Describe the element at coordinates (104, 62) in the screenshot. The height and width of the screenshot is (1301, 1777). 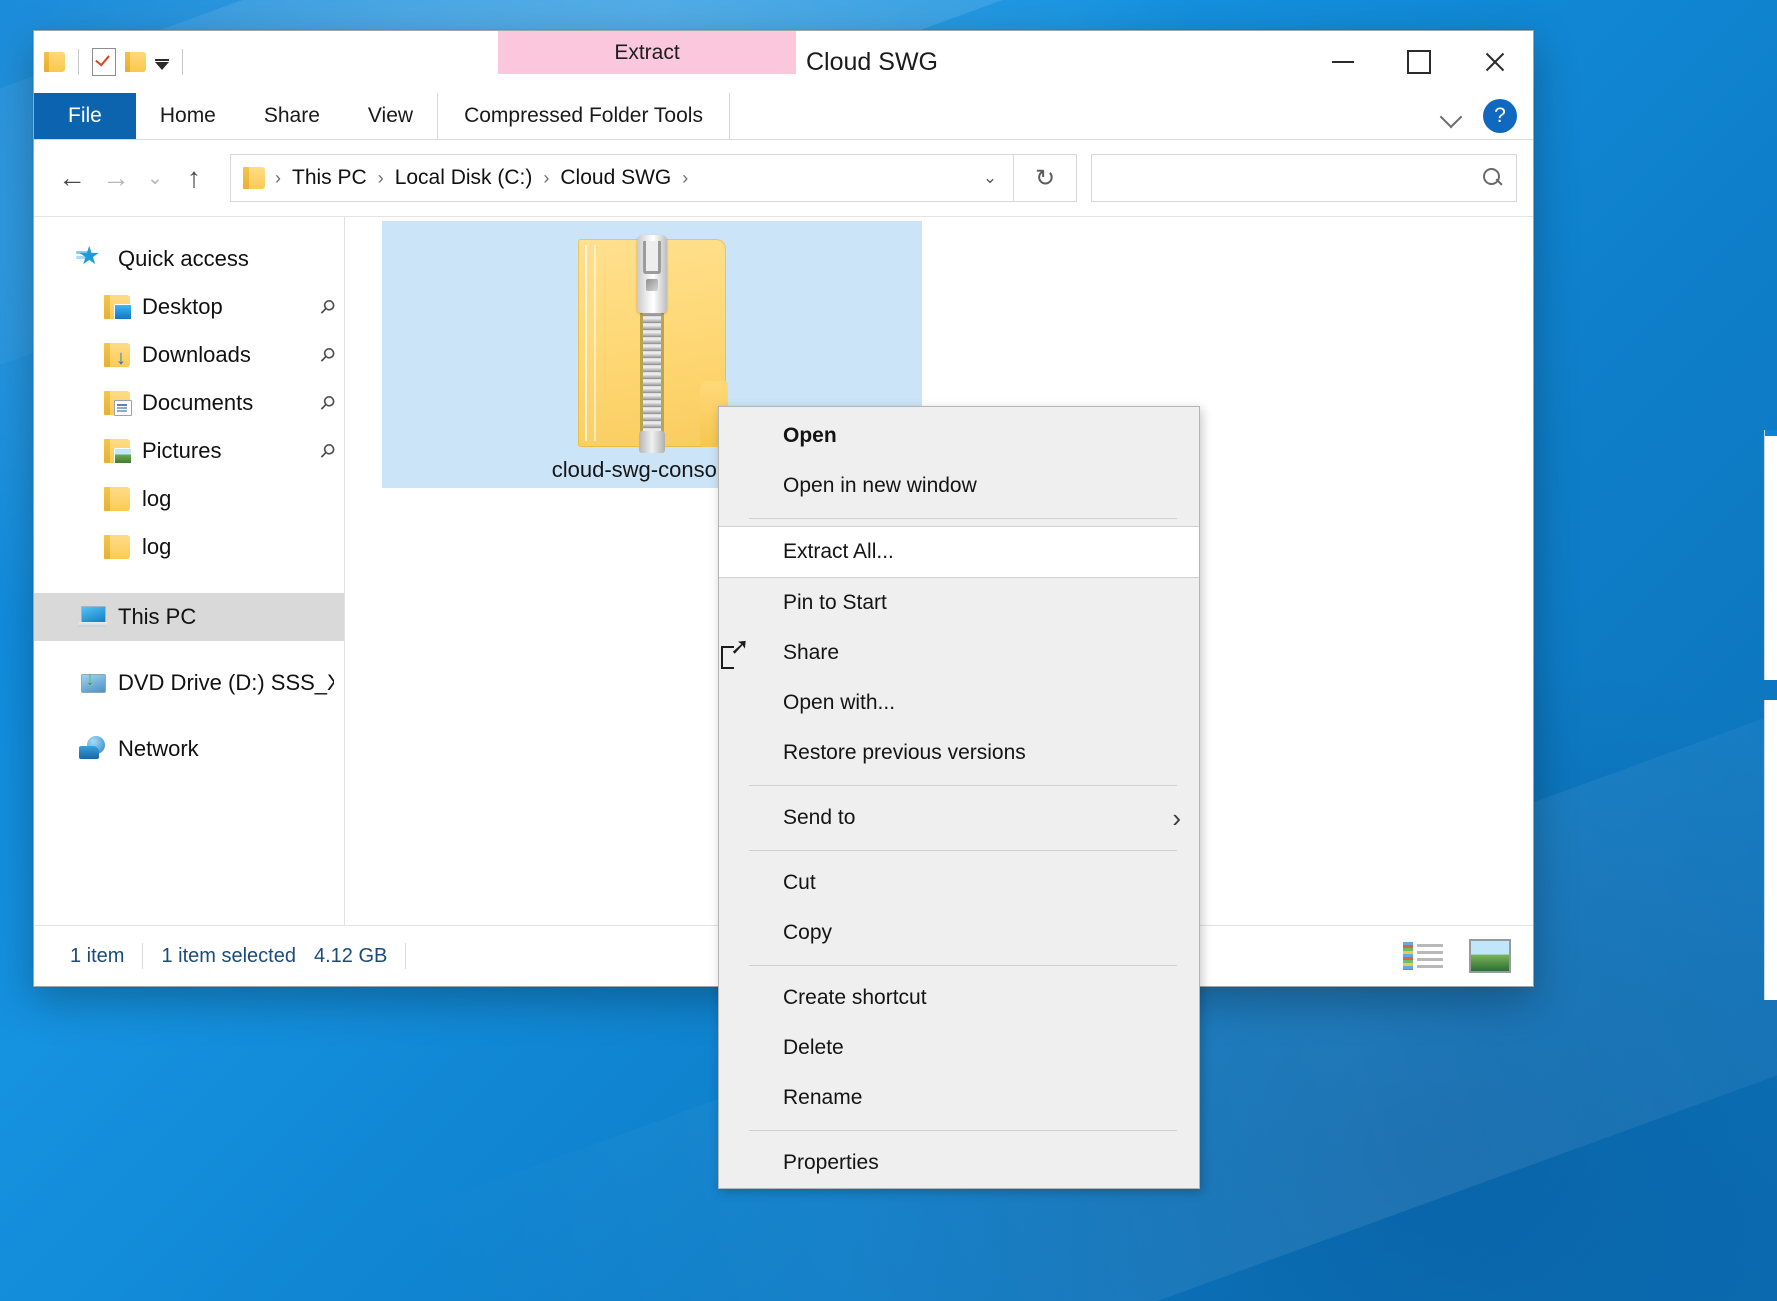
I see `properties-icon` at that location.